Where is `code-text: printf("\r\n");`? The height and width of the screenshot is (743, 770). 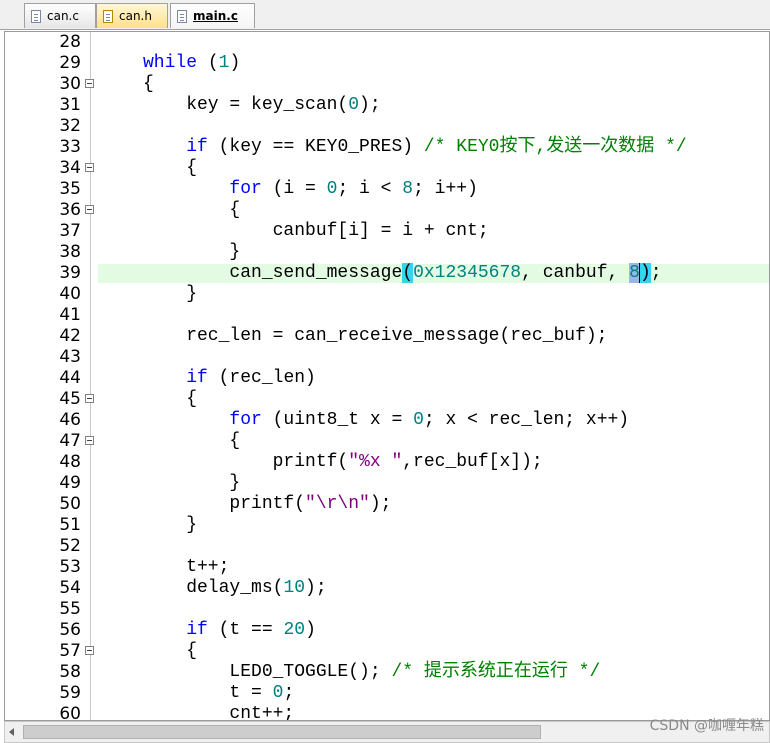
code-text: printf("\r\n"); is located at coordinates (267, 504).